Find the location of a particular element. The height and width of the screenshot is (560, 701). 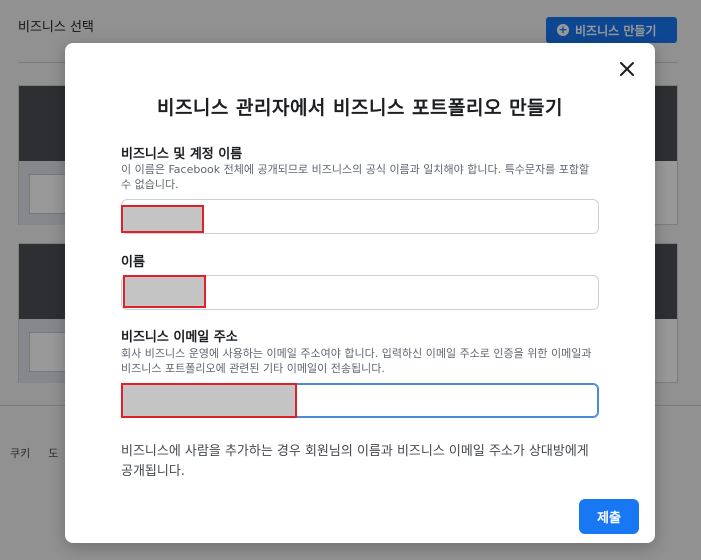

redacted-business-email is located at coordinates (209, 400).